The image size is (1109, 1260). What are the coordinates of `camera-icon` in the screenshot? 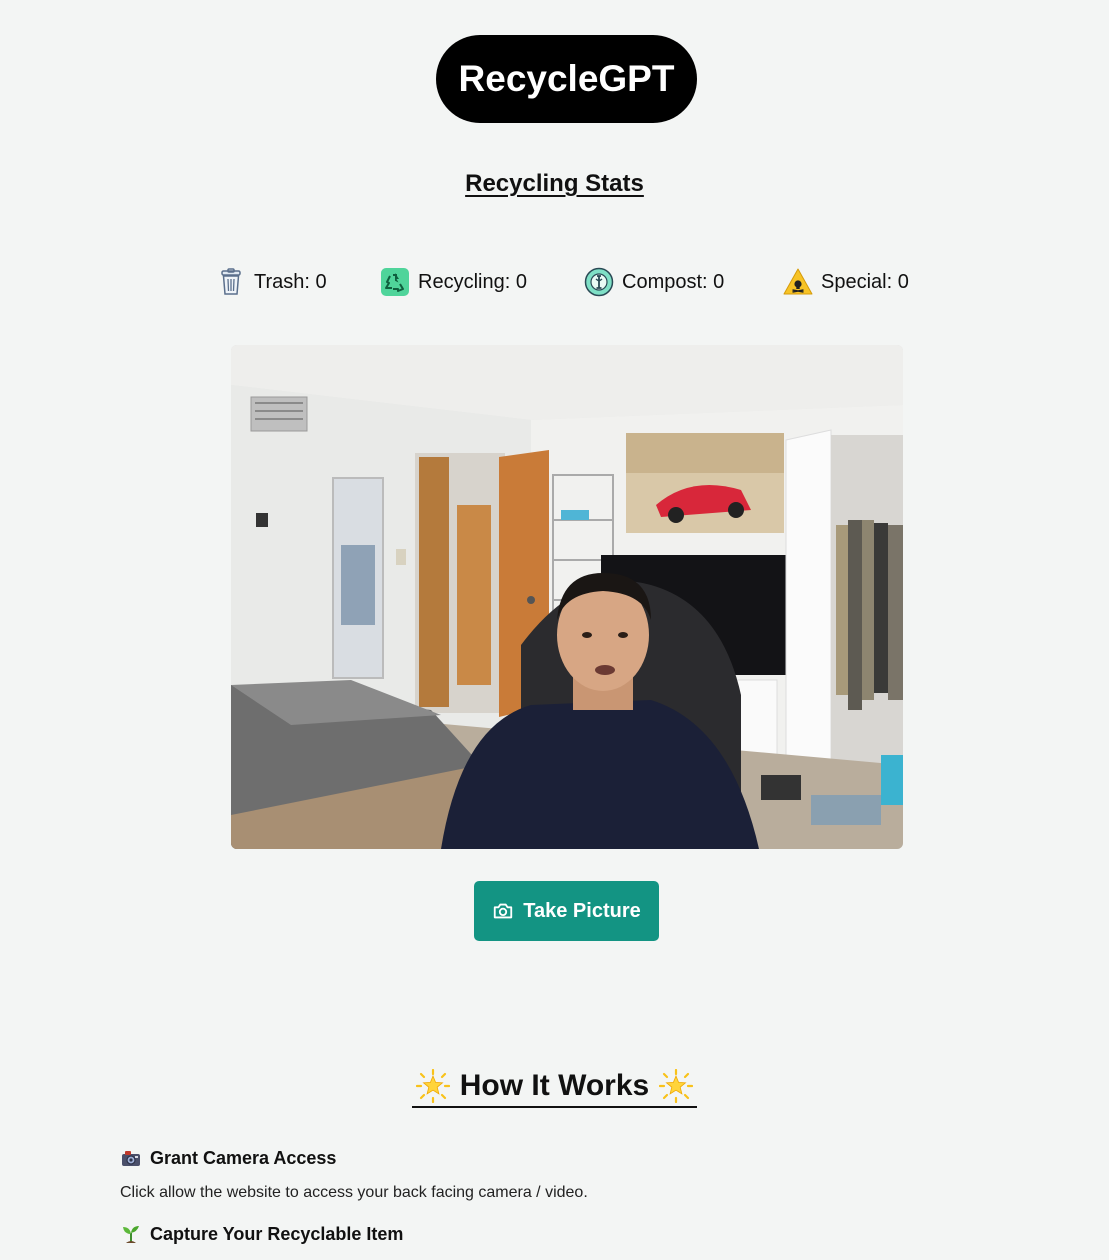 It's located at (503, 911).